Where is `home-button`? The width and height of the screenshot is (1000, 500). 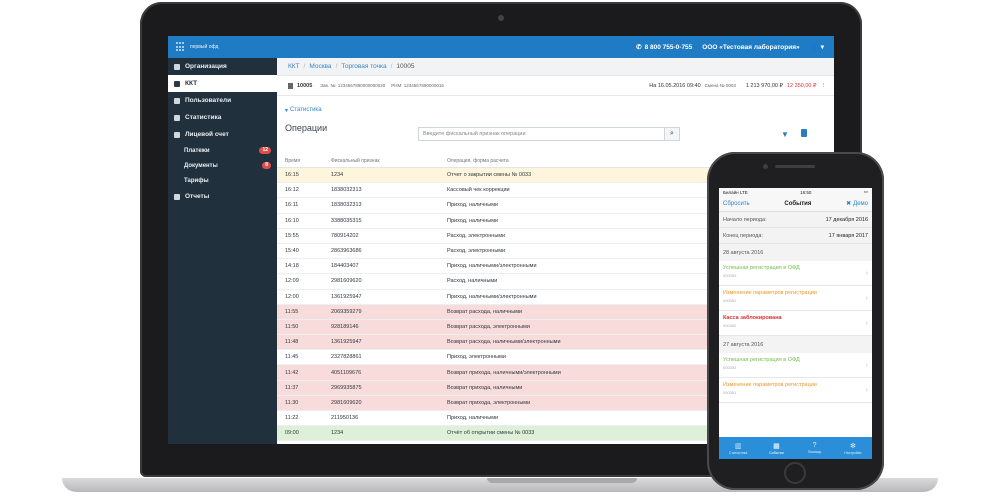 home-button is located at coordinates (795, 473).